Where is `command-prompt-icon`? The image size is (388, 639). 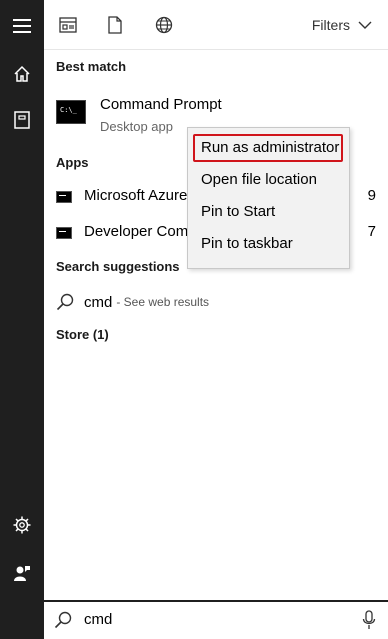 command-prompt-icon is located at coordinates (71, 112).